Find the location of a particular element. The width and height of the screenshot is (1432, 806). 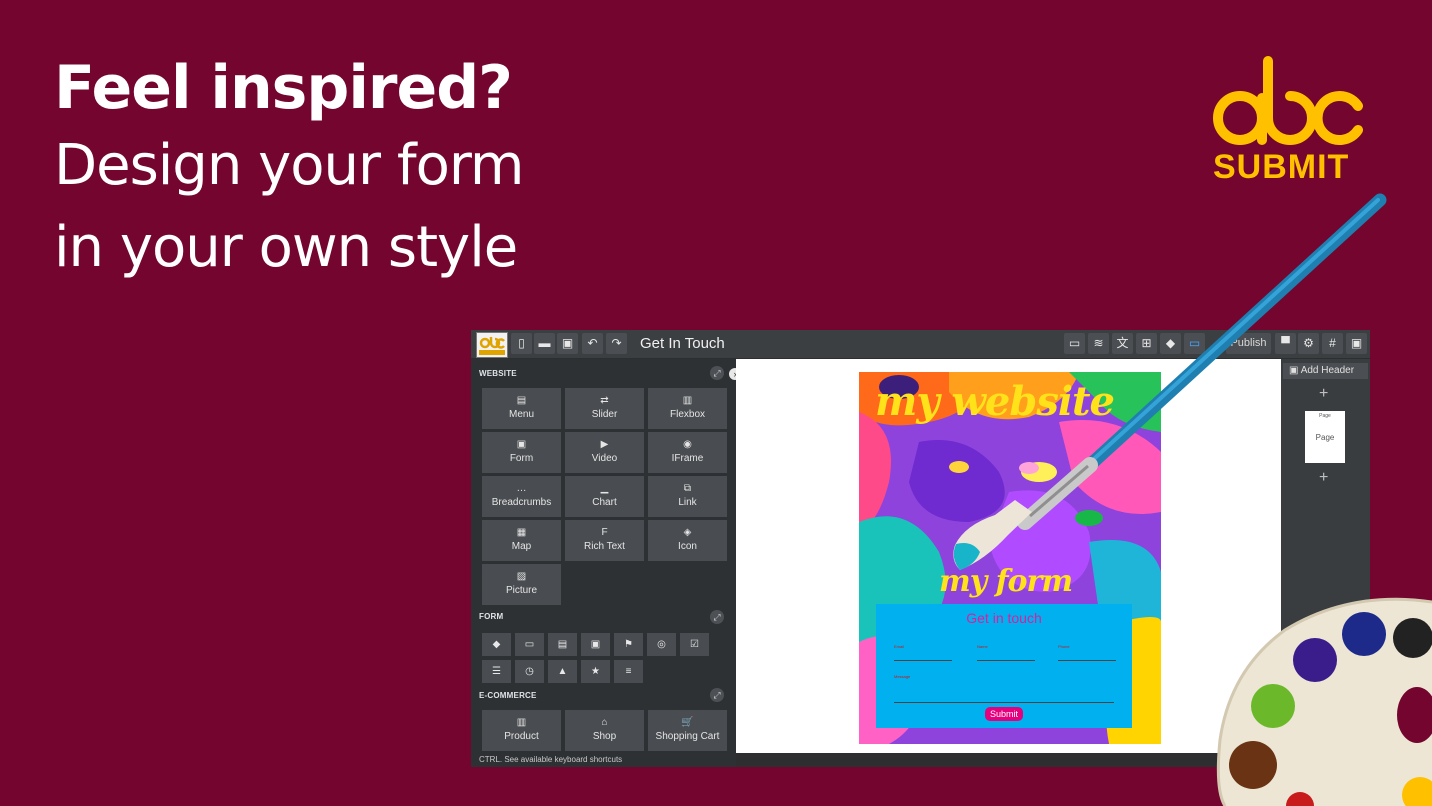

form-field-flag: ⚑ is located at coordinates (628, 644).